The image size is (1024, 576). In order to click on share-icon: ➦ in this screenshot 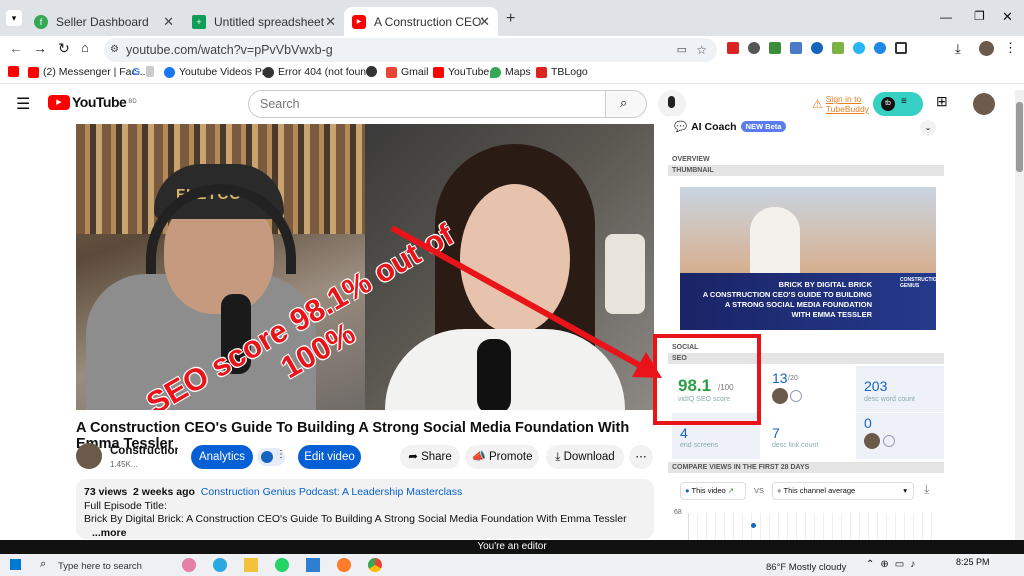, I will do `click(415, 457)`.